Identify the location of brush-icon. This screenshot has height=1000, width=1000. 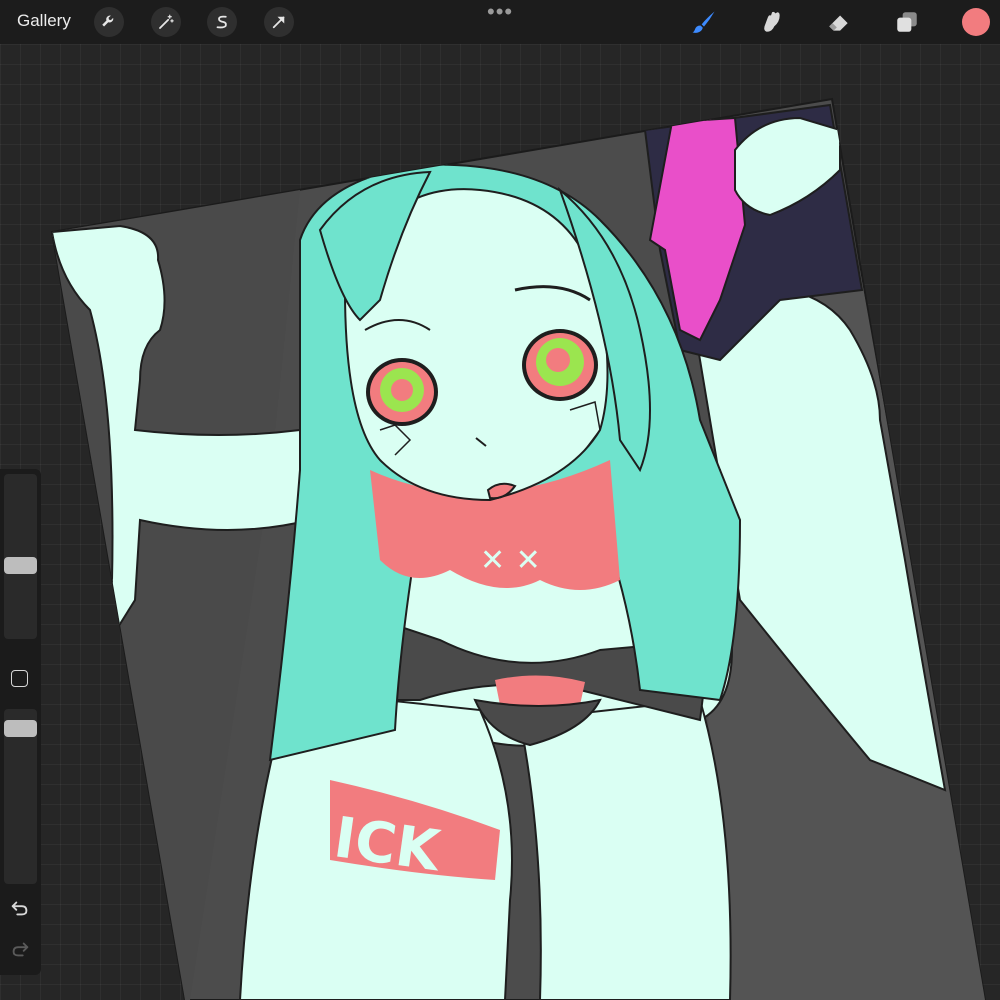
(703, 22).